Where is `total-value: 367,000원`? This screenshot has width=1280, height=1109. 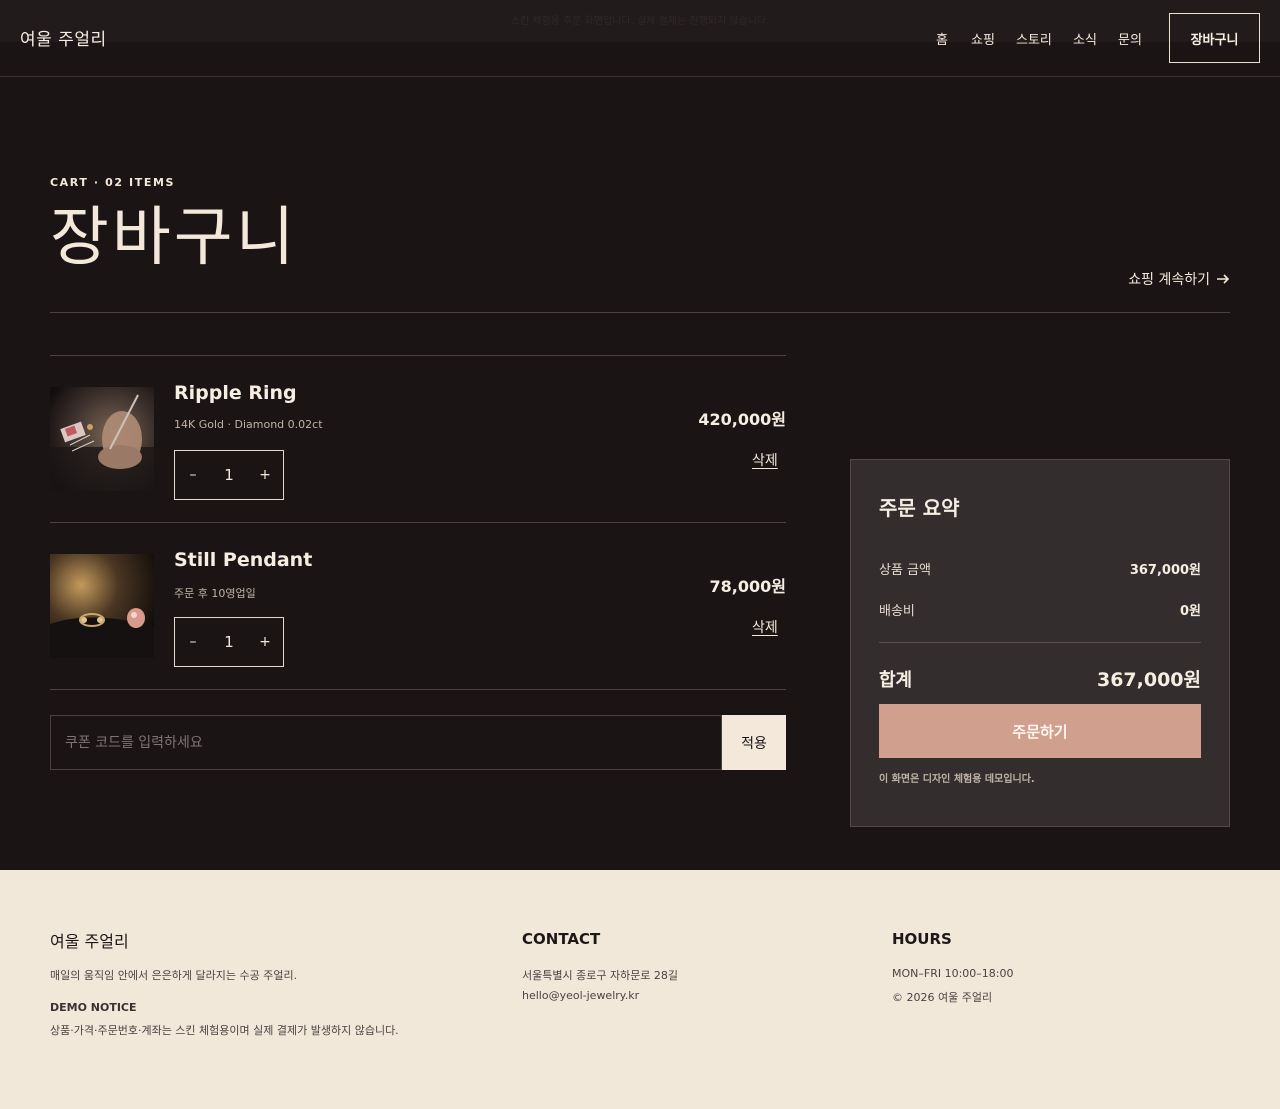
total-value: 367,000원 is located at coordinates (1148, 680).